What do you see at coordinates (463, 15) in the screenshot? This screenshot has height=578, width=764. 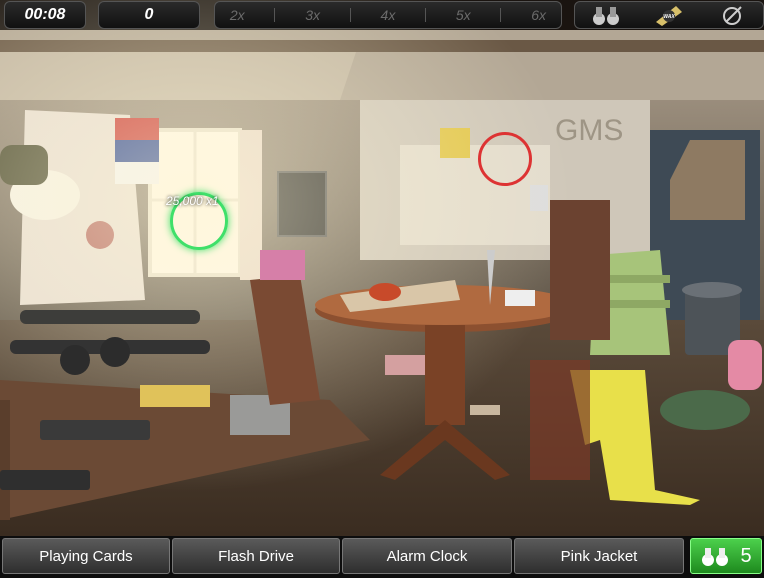 I see `multiplier-5x: 5x` at bounding box center [463, 15].